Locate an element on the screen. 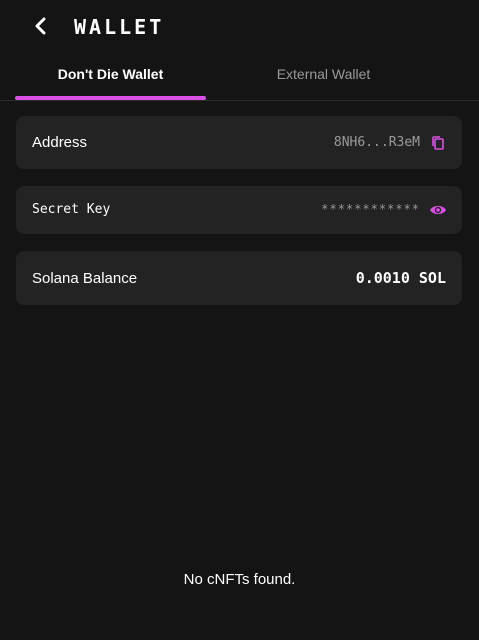  secret-key-label: Secret Key is located at coordinates (71, 209).